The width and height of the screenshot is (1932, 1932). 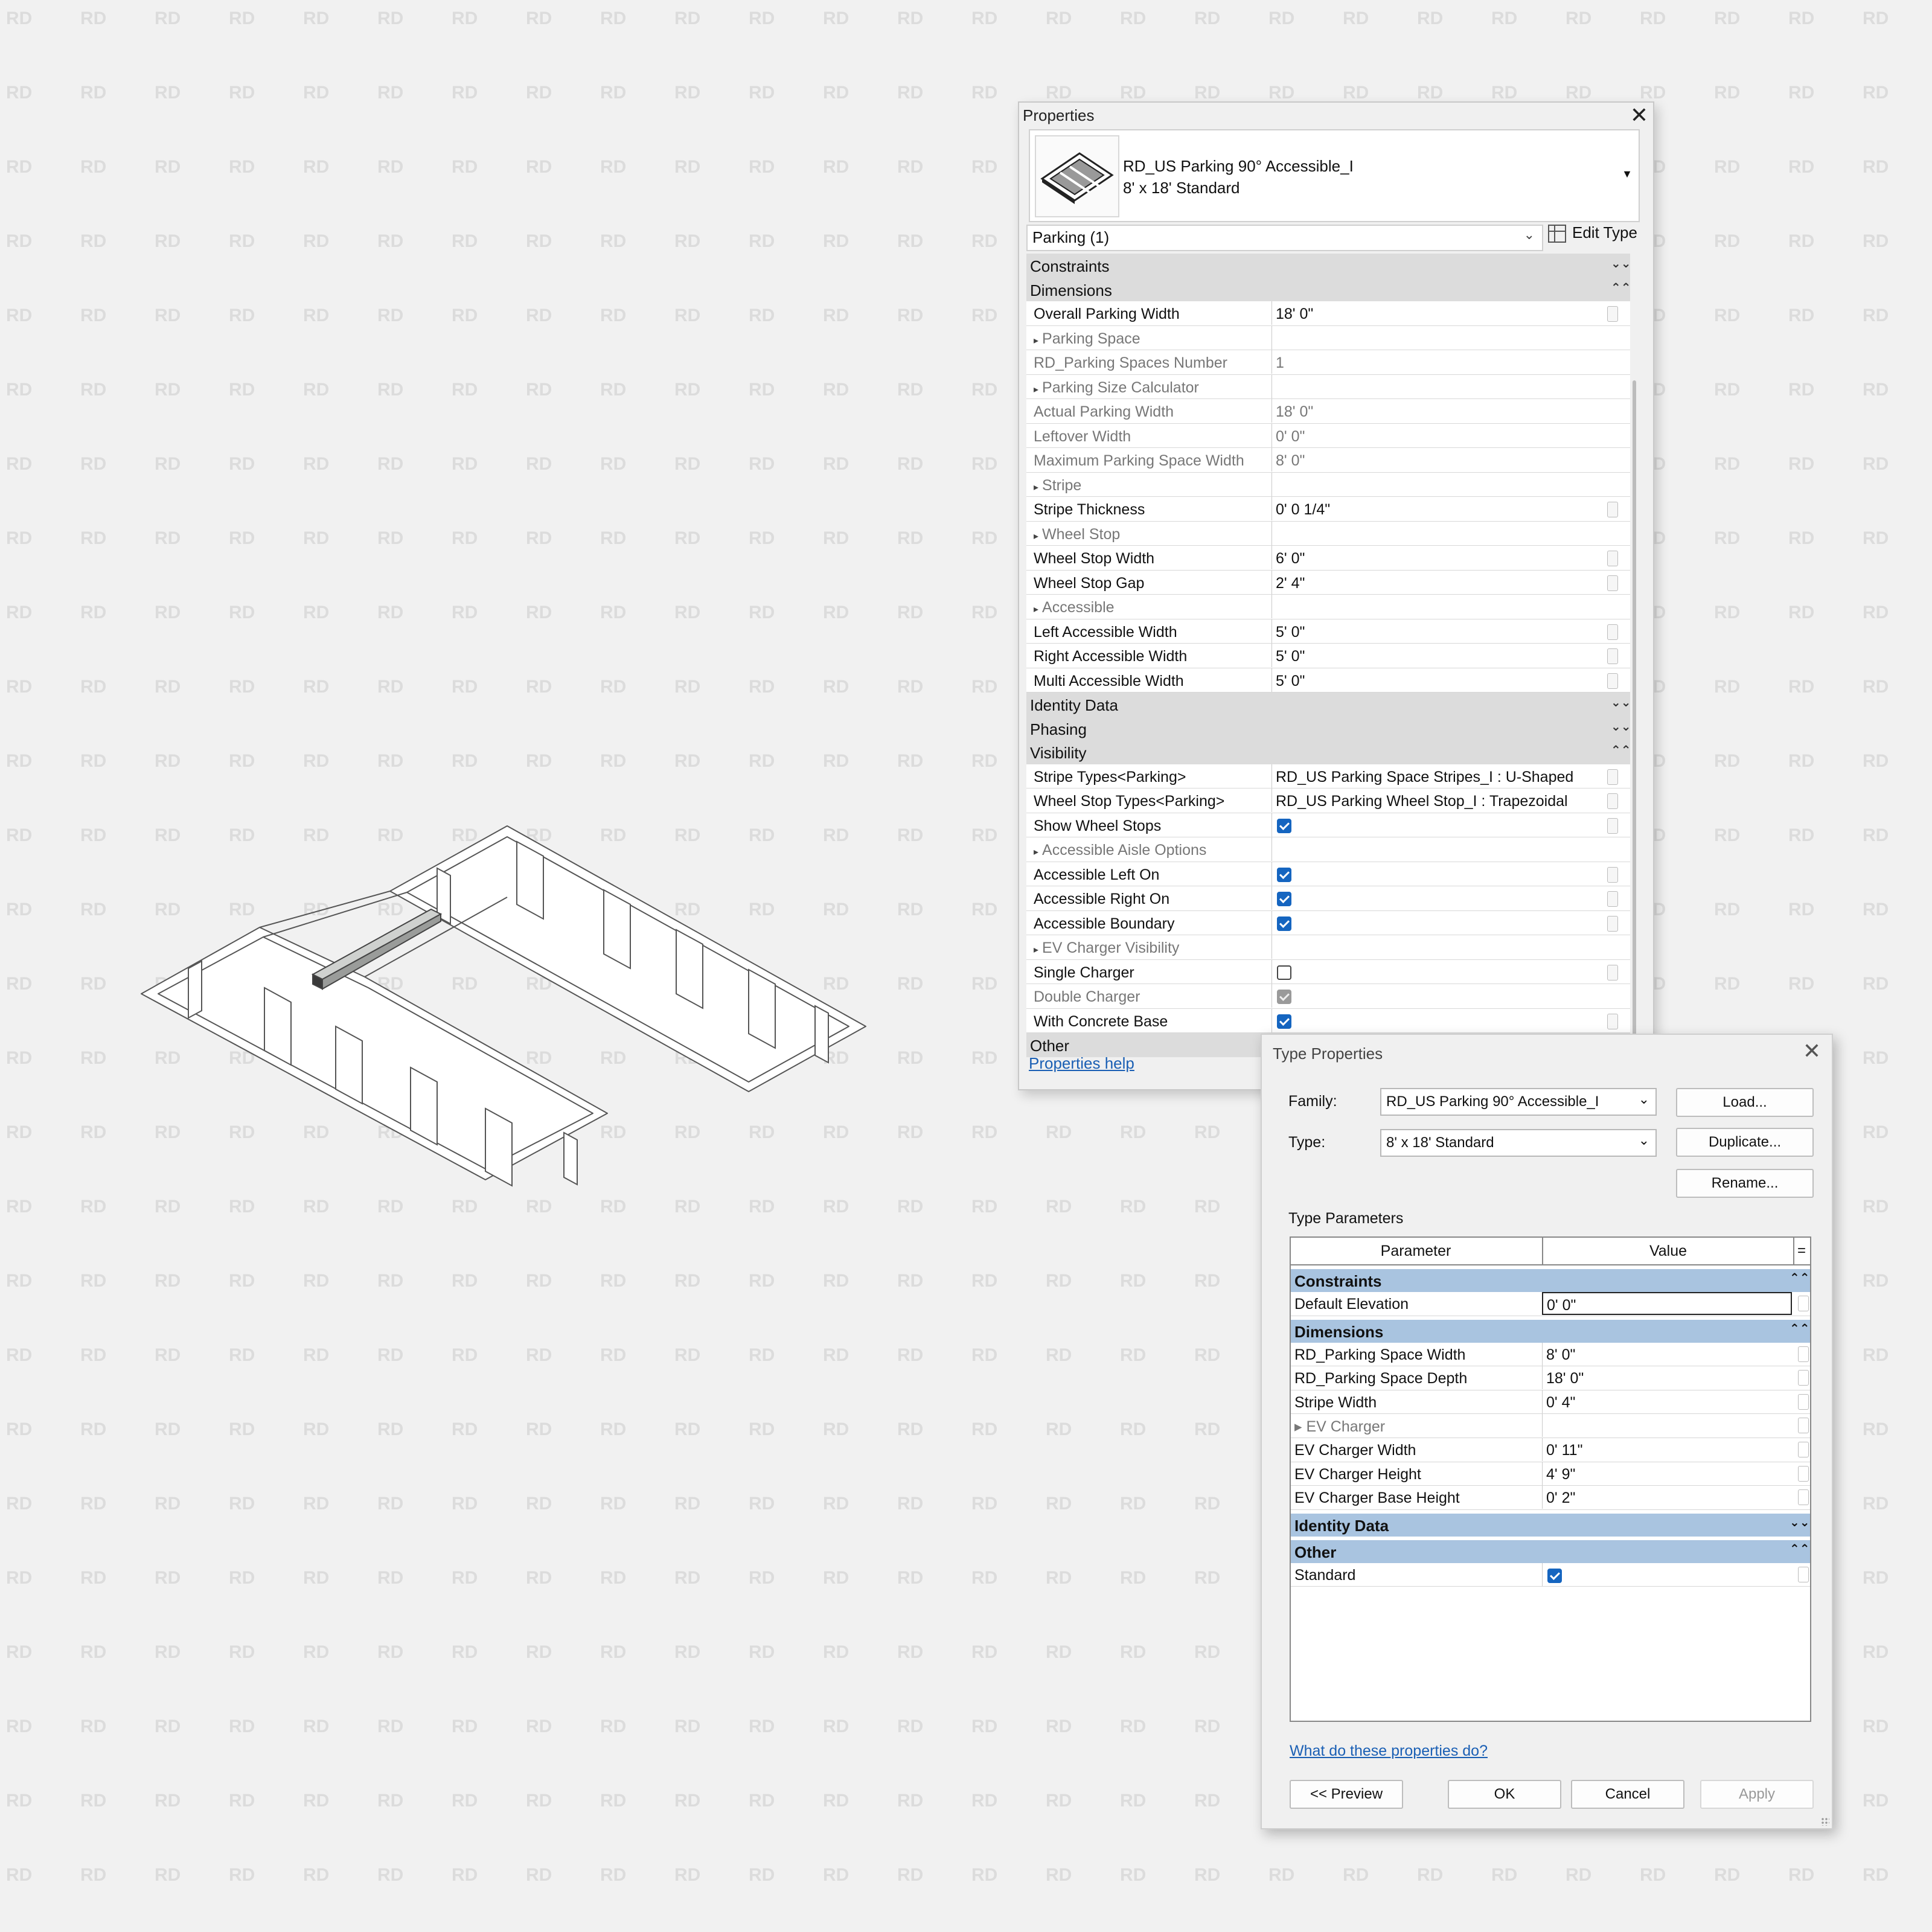 I want to click on type-param-row-ev-charger-base-height: EV Charger Base Height 0' 2", so click(x=1550, y=1498).